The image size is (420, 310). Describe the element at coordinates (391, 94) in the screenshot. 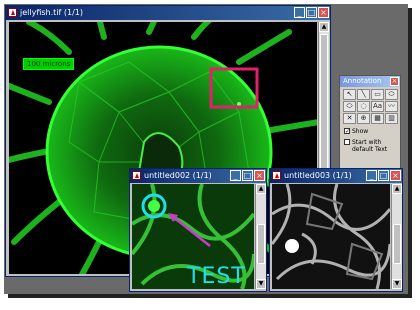

I see `ellipse-tool-icon: ⬭` at that location.